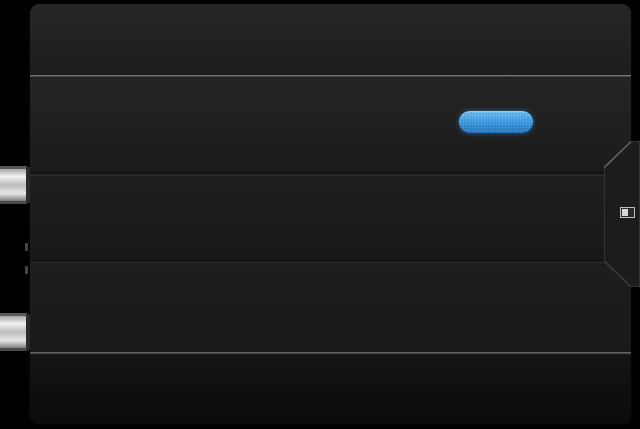  I want to click on slide-switch-icon, so click(627, 212).